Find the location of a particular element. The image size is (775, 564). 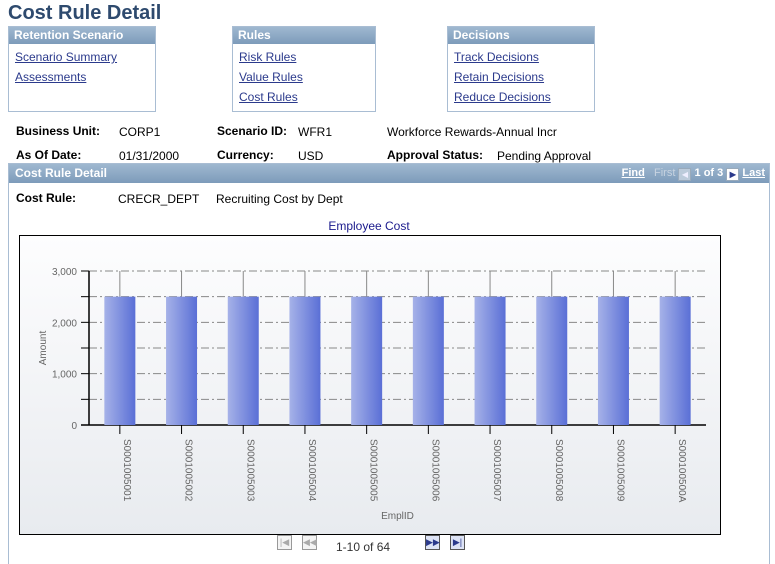

y-tick-label: 1,000 is located at coordinates (64, 375).